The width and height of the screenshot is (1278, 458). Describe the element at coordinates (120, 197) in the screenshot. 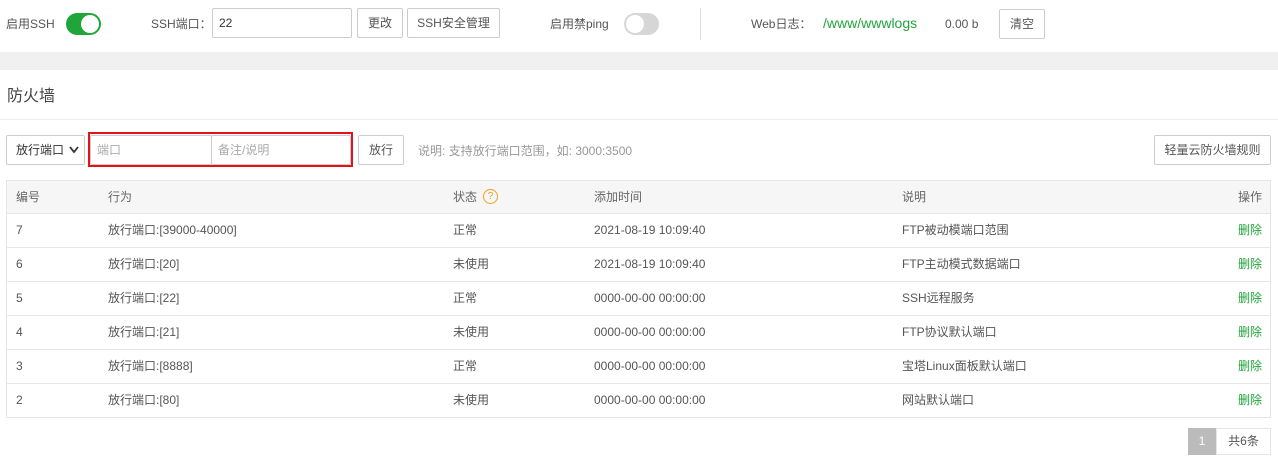

I see `header-action: 行为` at that location.